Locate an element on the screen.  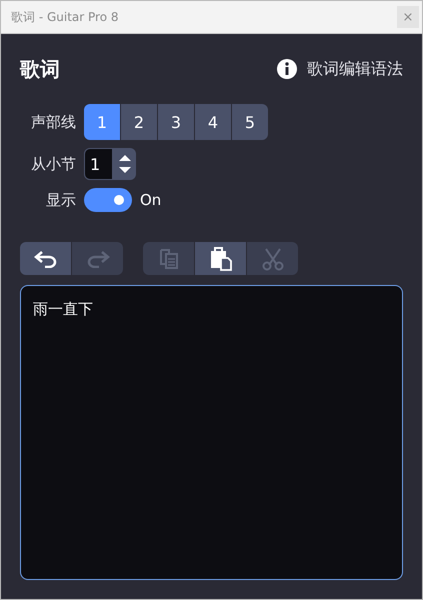
paste-button is located at coordinates (220, 258).